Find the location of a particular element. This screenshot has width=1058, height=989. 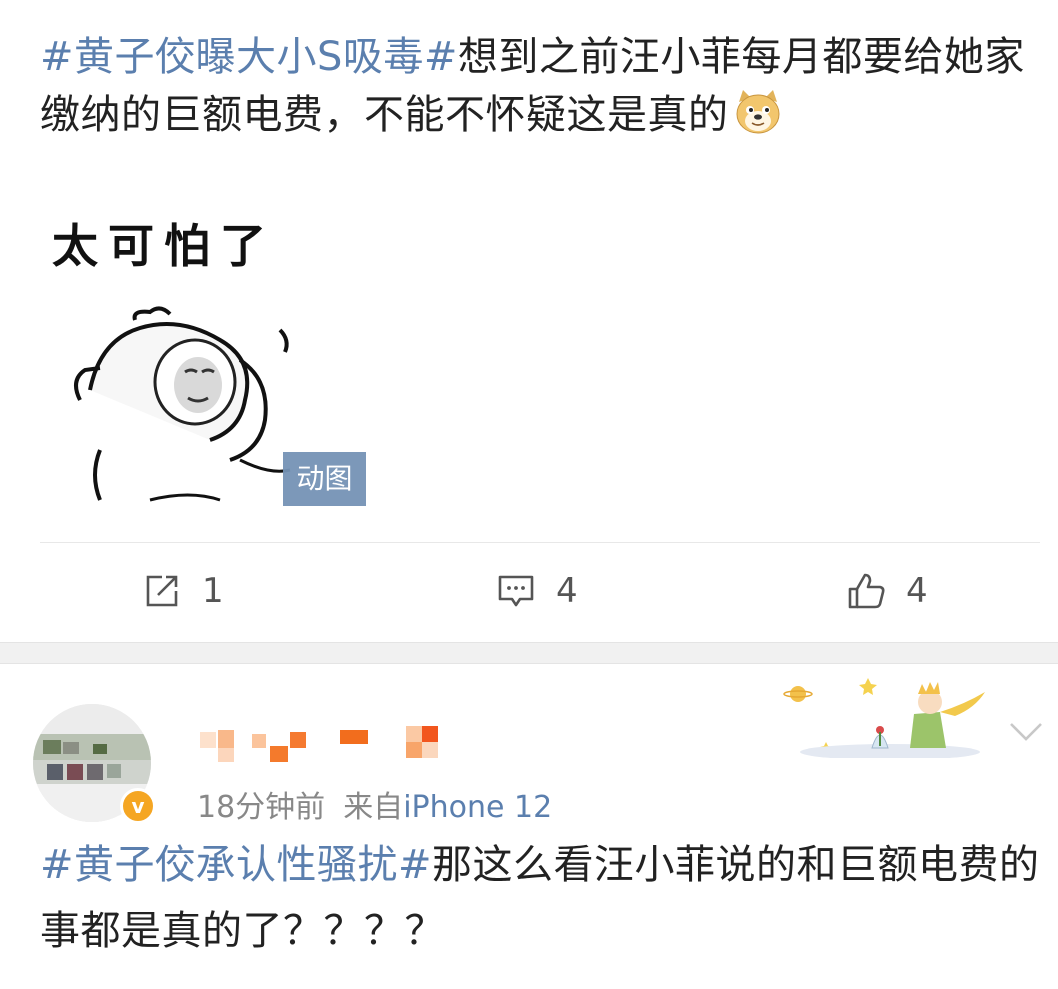

post-time: 18分钟前 is located at coordinates (261, 807).